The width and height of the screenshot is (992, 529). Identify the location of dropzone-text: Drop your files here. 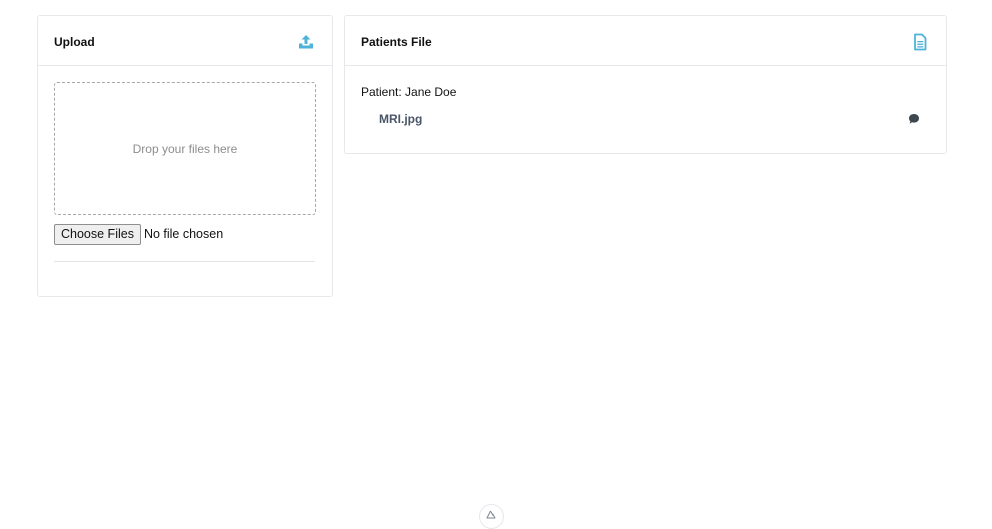
(185, 148).